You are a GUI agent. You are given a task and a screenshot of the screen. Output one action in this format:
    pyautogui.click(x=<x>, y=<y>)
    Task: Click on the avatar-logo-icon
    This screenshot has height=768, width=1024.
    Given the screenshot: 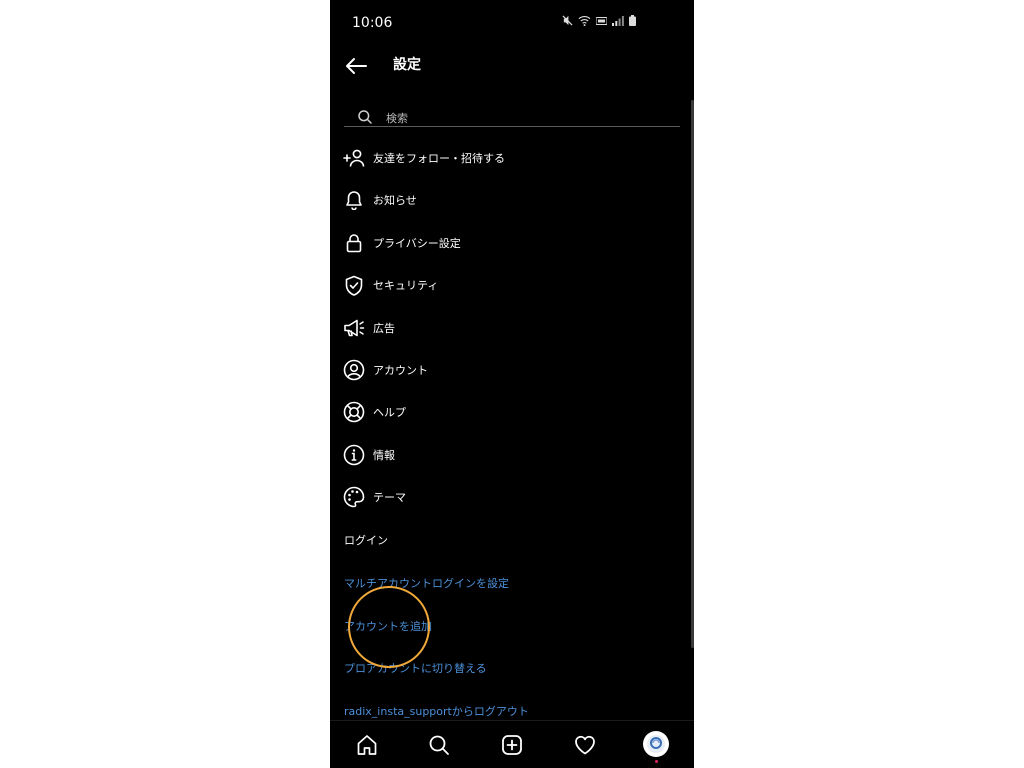 What is the action you would take?
    pyautogui.click(x=656, y=744)
    